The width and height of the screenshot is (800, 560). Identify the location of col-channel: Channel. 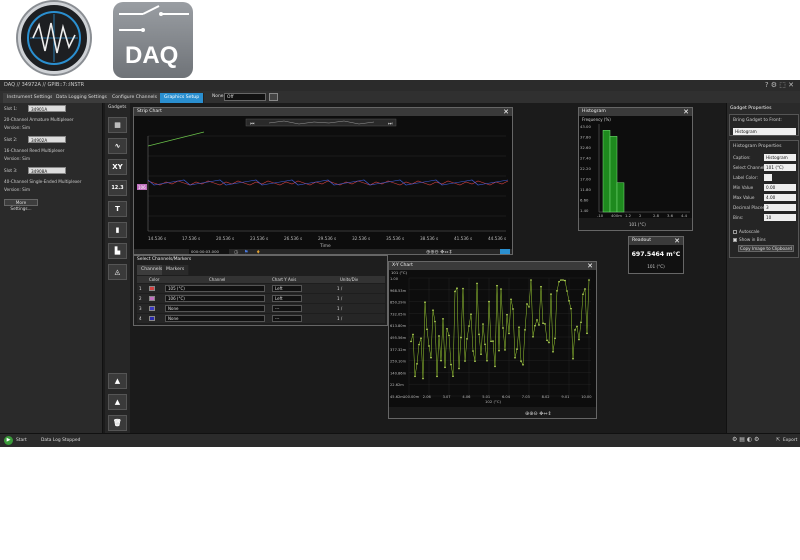
(217, 279).